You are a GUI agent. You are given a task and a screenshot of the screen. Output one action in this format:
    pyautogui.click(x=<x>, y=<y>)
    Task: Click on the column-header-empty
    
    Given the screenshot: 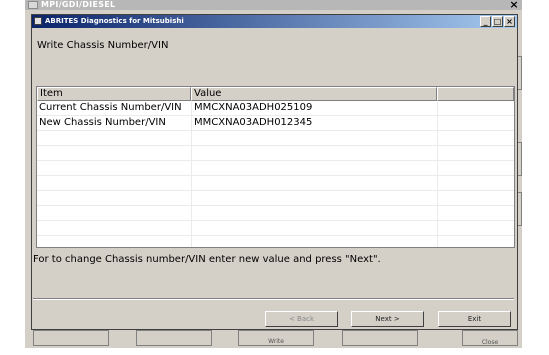 What is the action you would take?
    pyautogui.click(x=475, y=94)
    